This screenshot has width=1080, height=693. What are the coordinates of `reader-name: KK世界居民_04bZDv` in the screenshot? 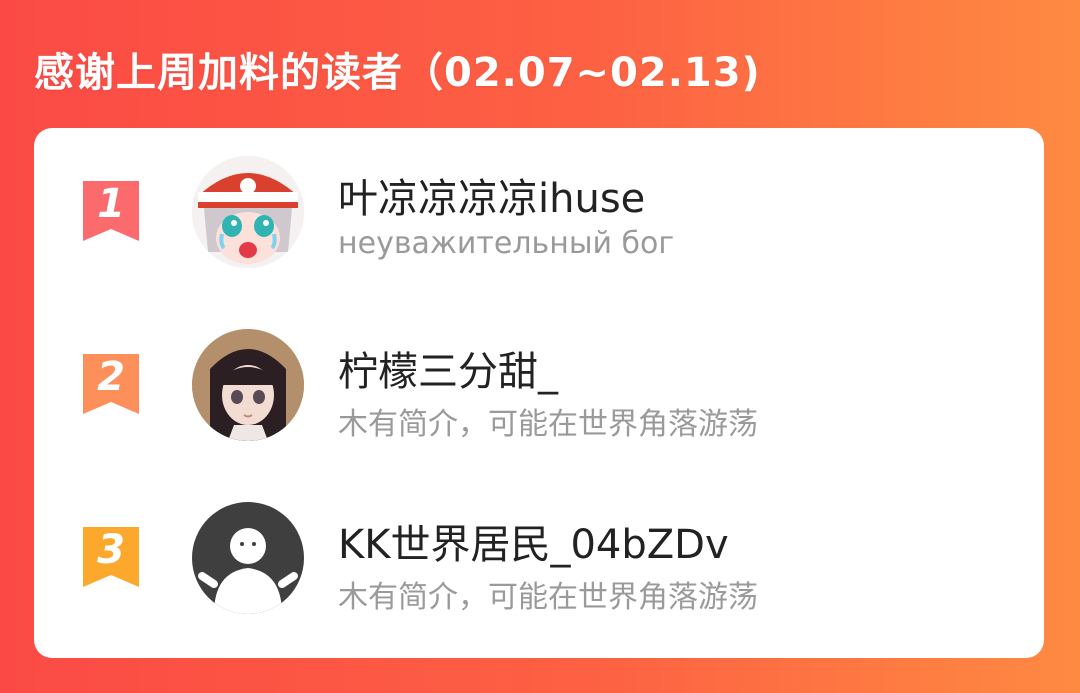 It's located at (533, 541).